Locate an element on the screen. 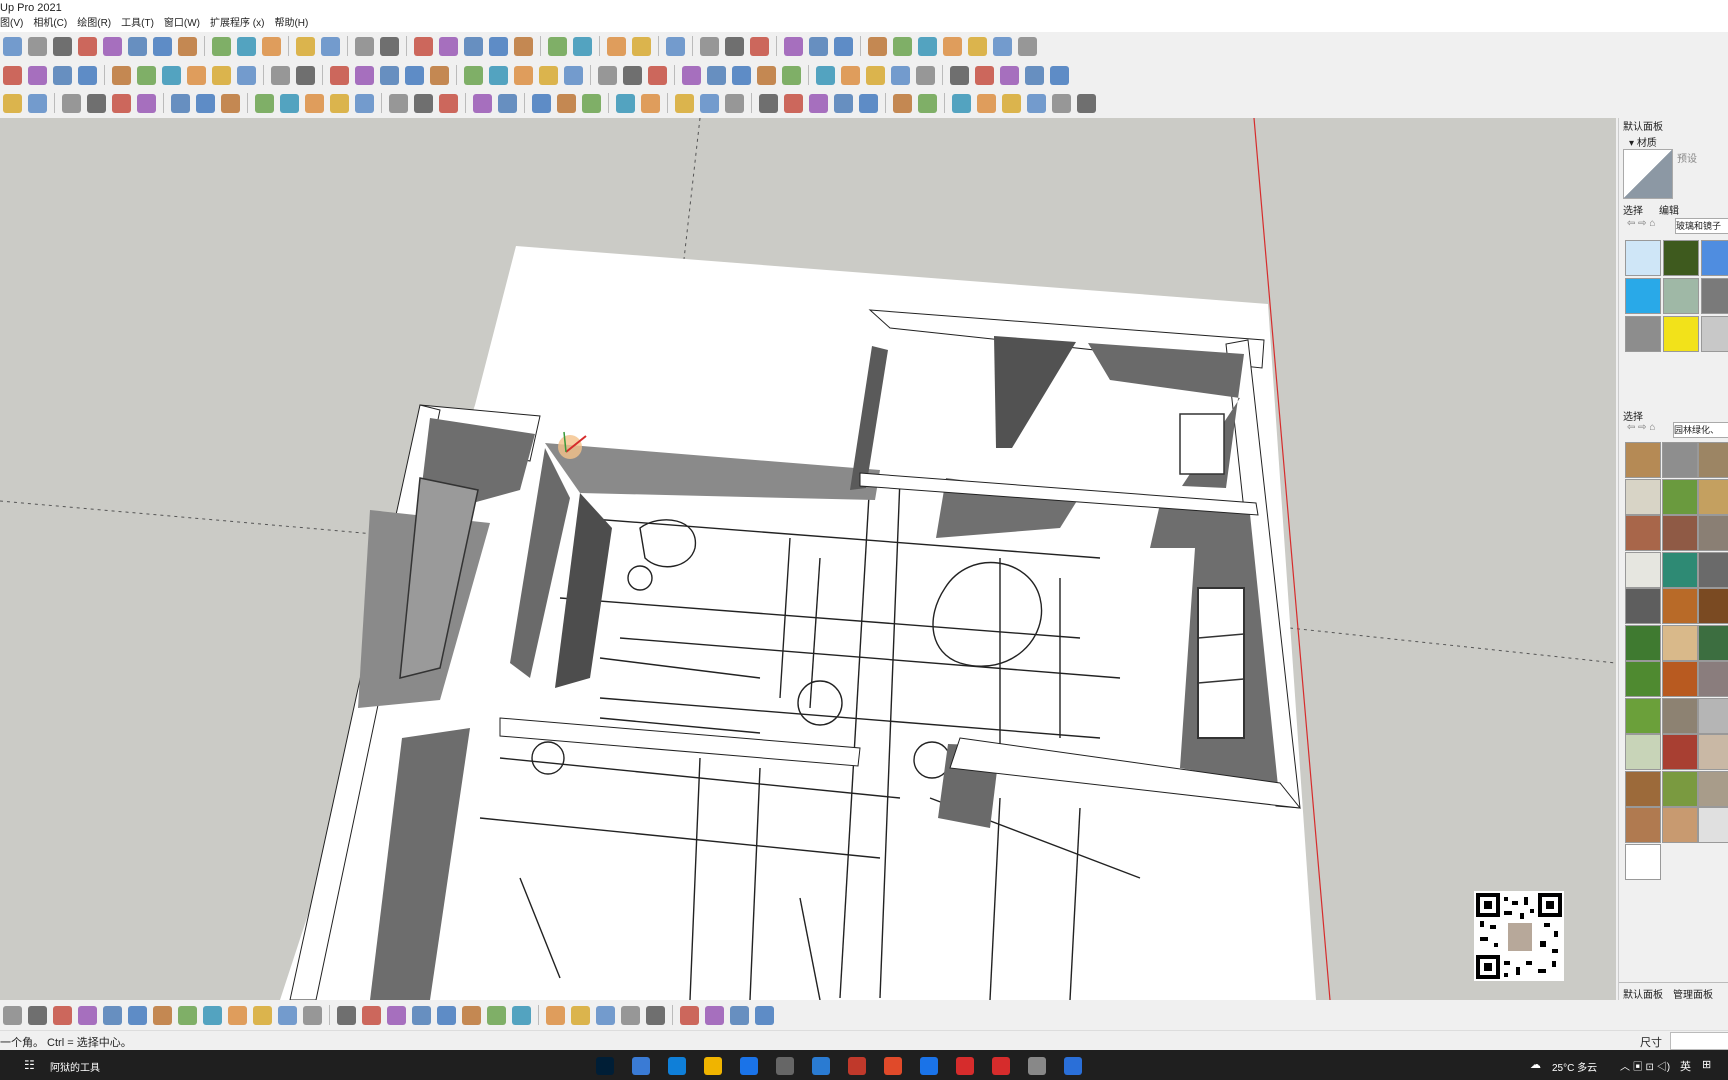 The width and height of the screenshot is (1728, 1080). input-language: 英 is located at coordinates (1685, 1066).